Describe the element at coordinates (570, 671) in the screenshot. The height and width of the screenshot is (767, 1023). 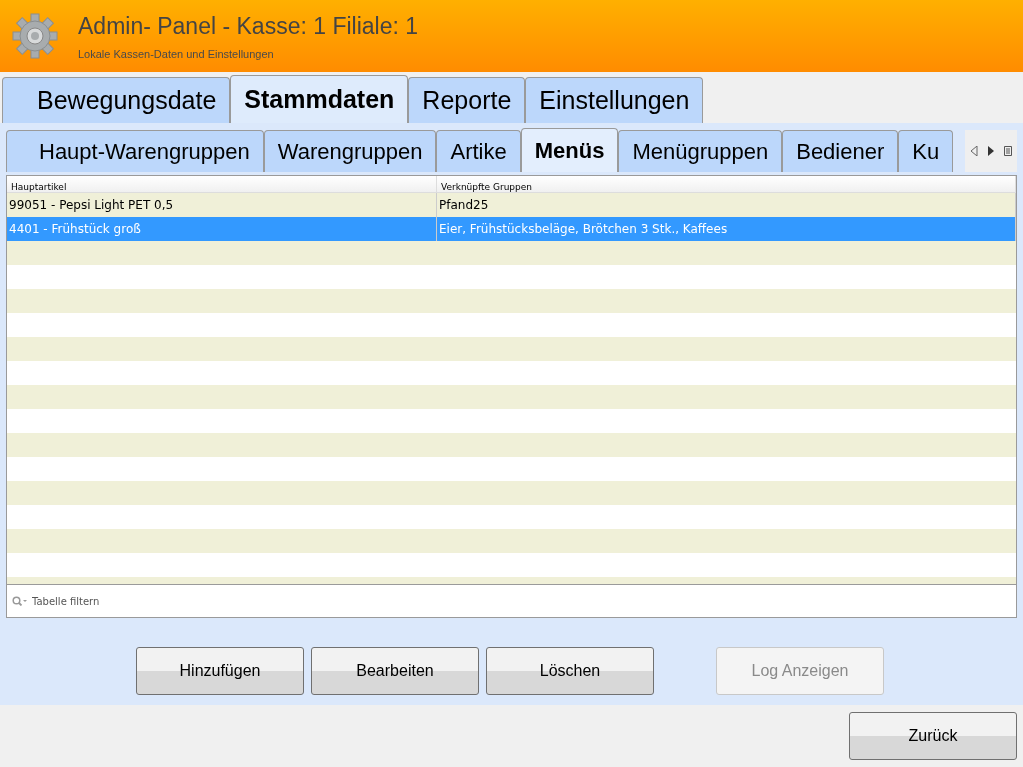
I see `action-button: Löschen` at that location.